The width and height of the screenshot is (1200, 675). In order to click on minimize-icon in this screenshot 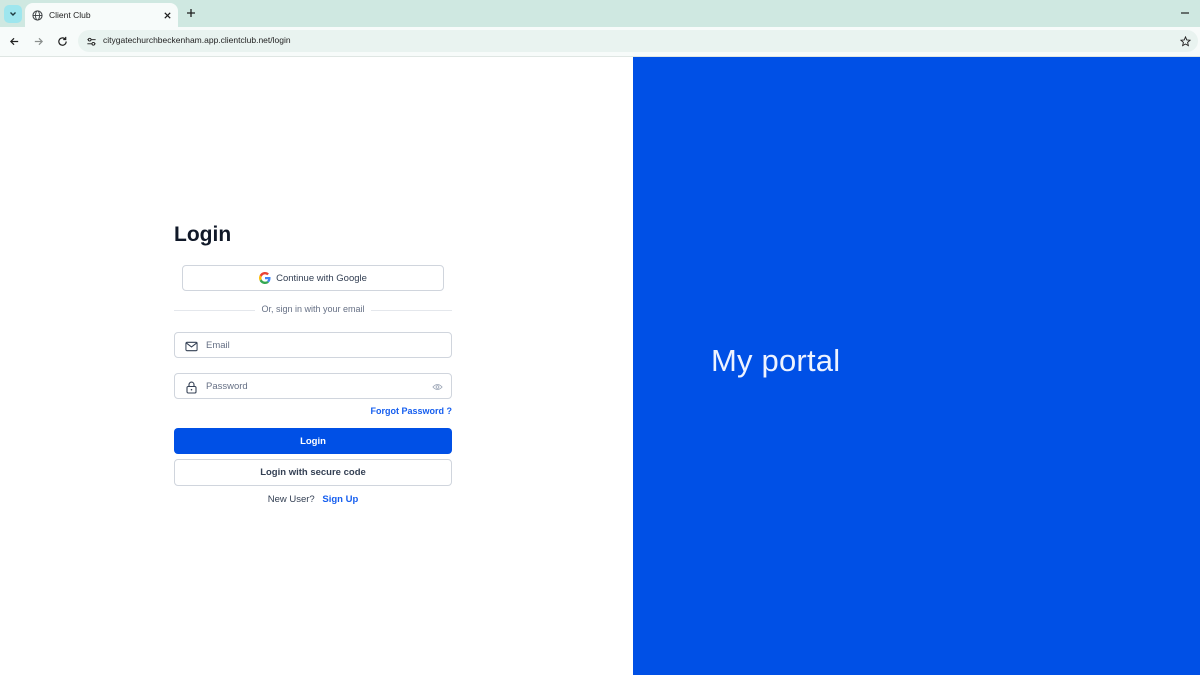, I will do `click(1185, 13)`.